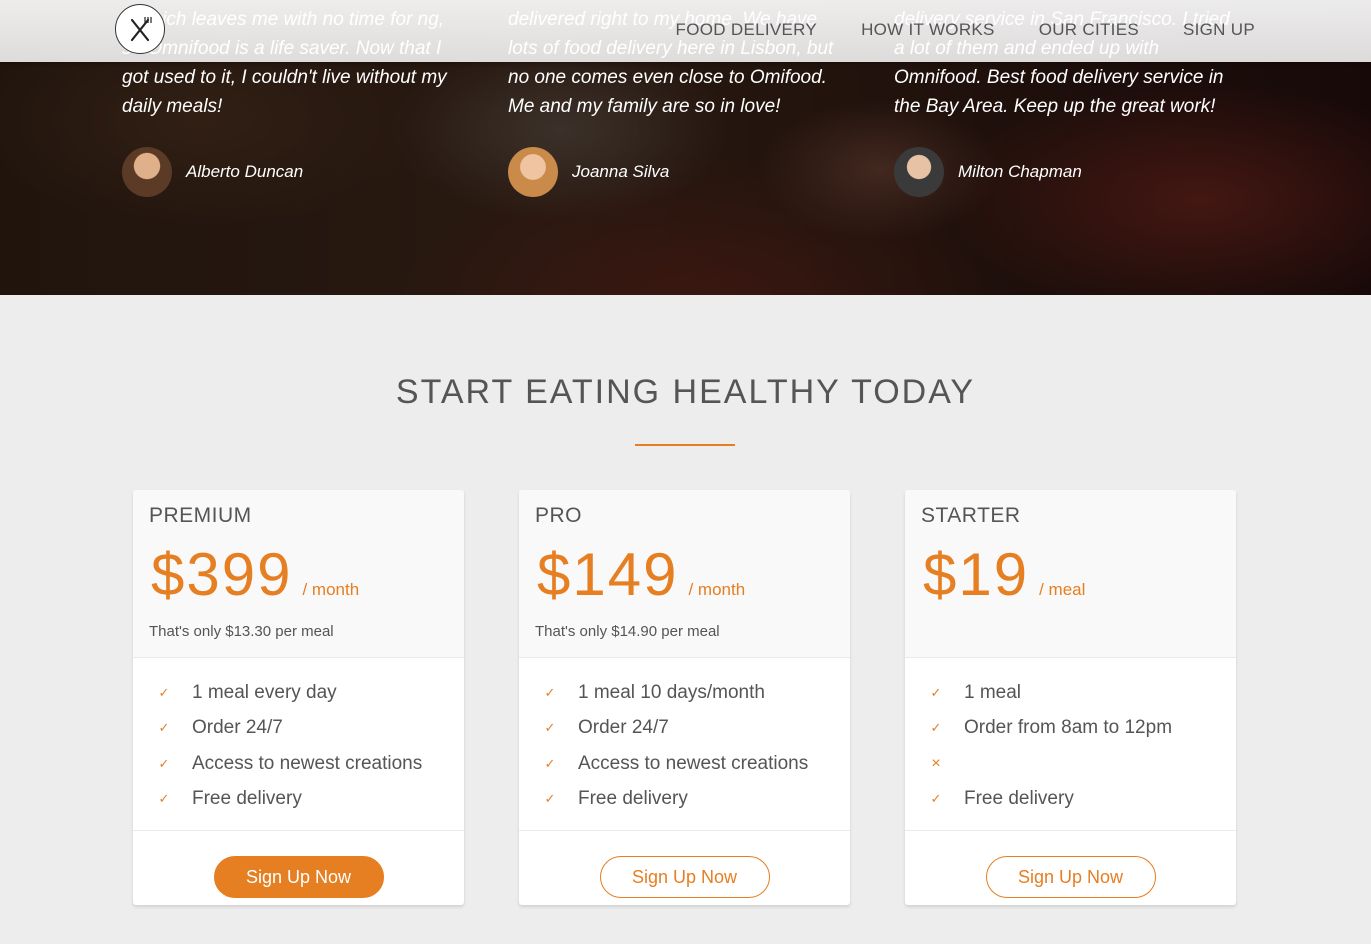  Describe the element at coordinates (264, 692) in the screenshot. I see `feature-label: 1 meal every day` at that location.